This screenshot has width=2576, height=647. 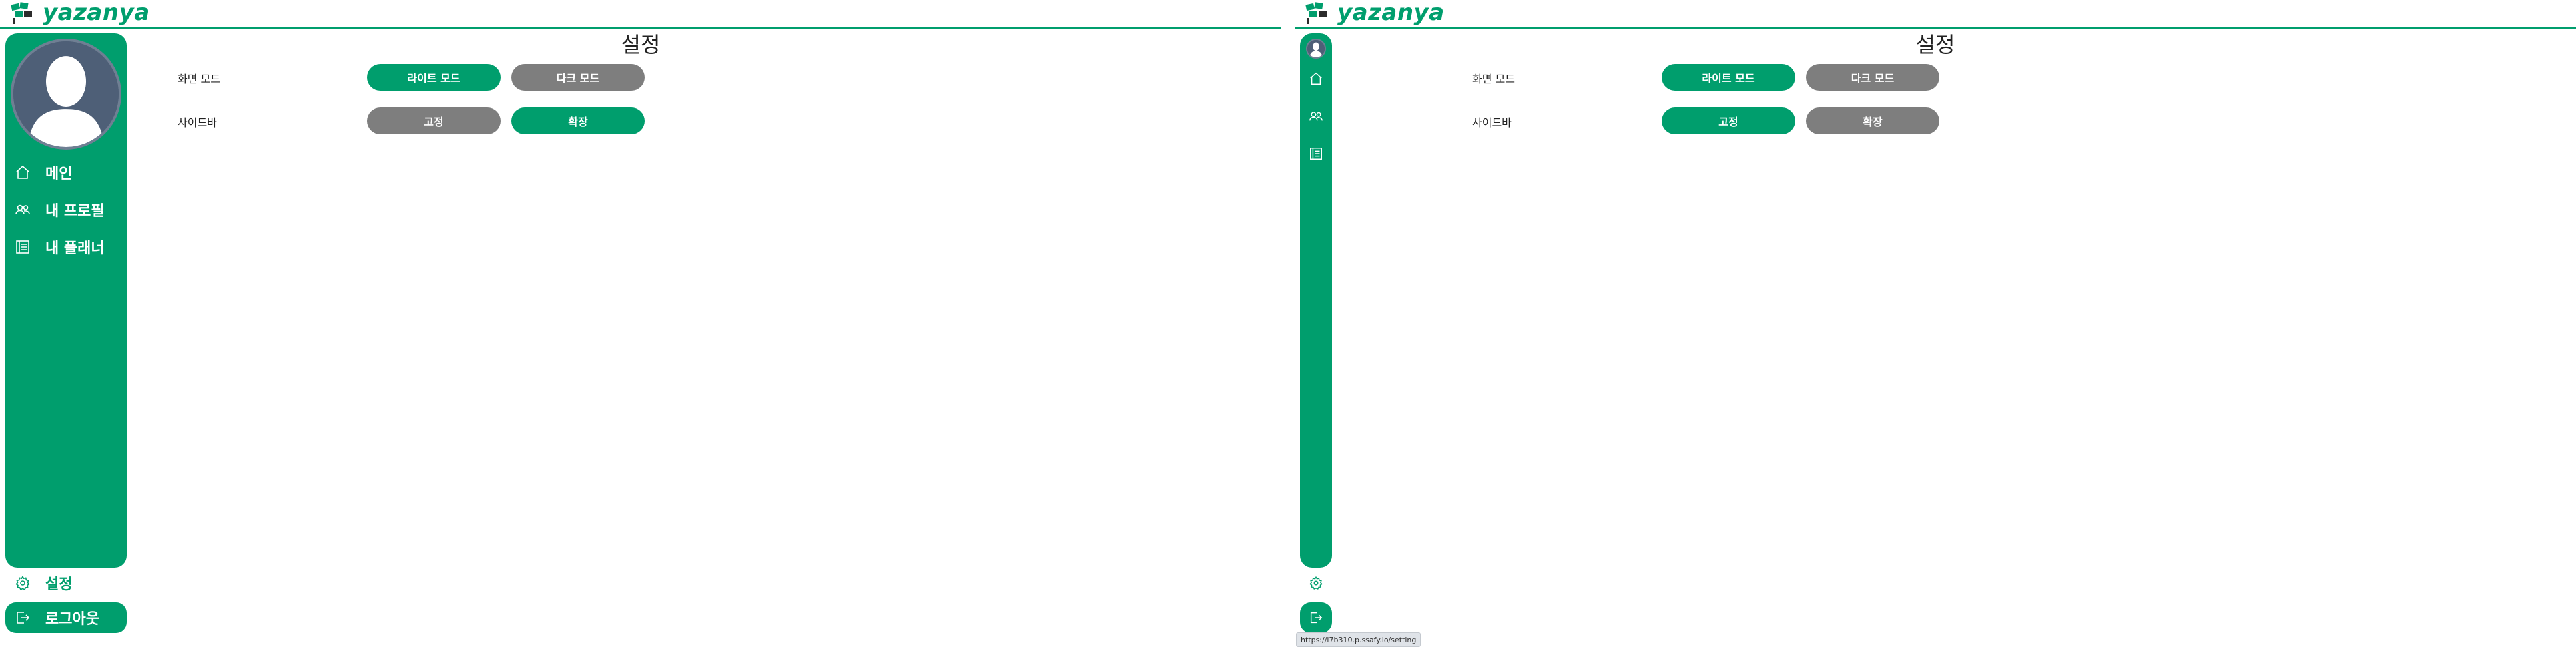 I want to click on sidebar, so click(x=1316, y=300).